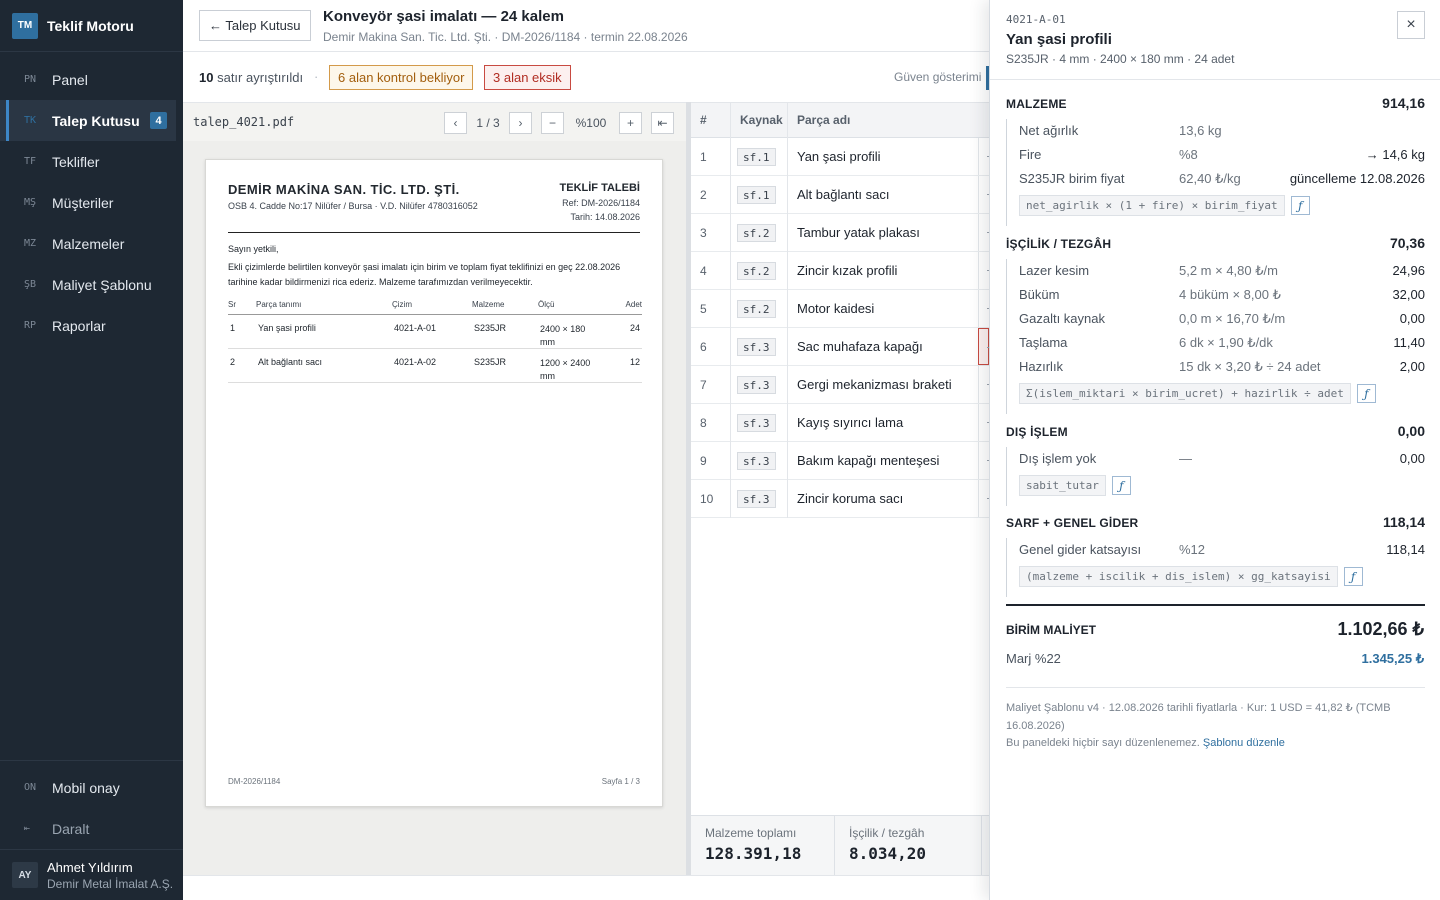 The image size is (1440, 900). I want to click on page-title: Konveyör şasi imalatı — 24 kalem, so click(443, 16).